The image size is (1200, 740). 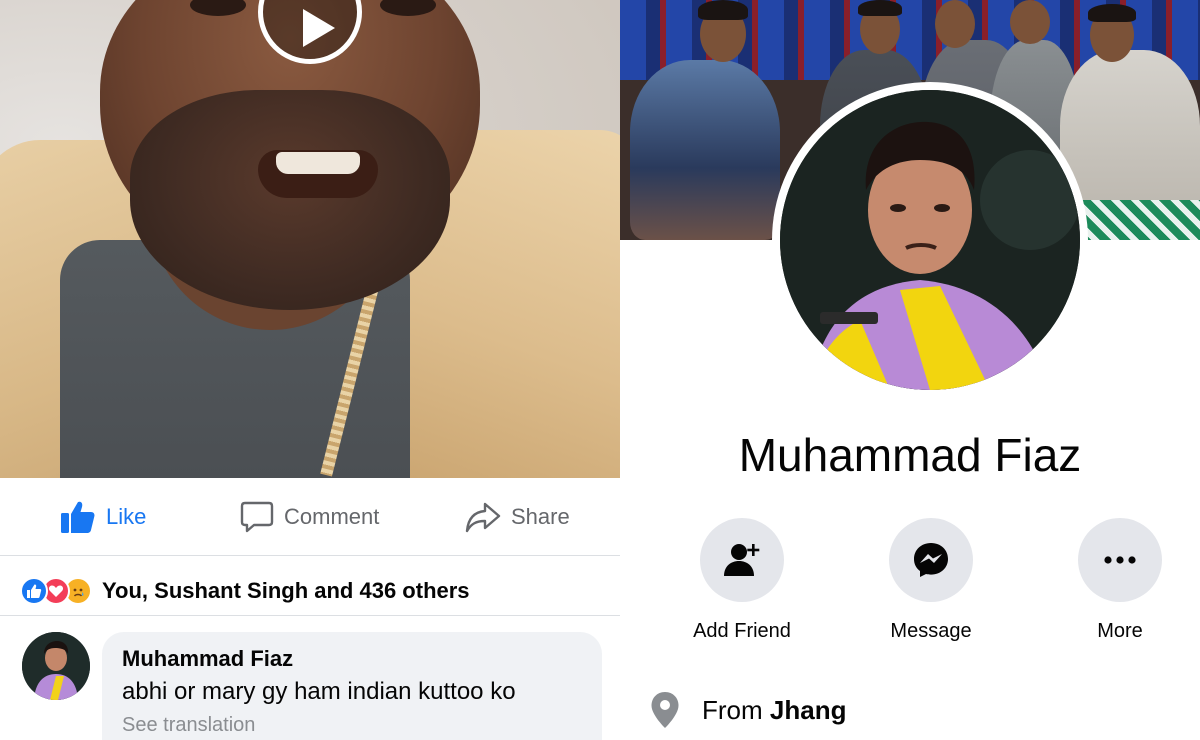 I want to click on comment-button: Comment, so click(x=309, y=517).